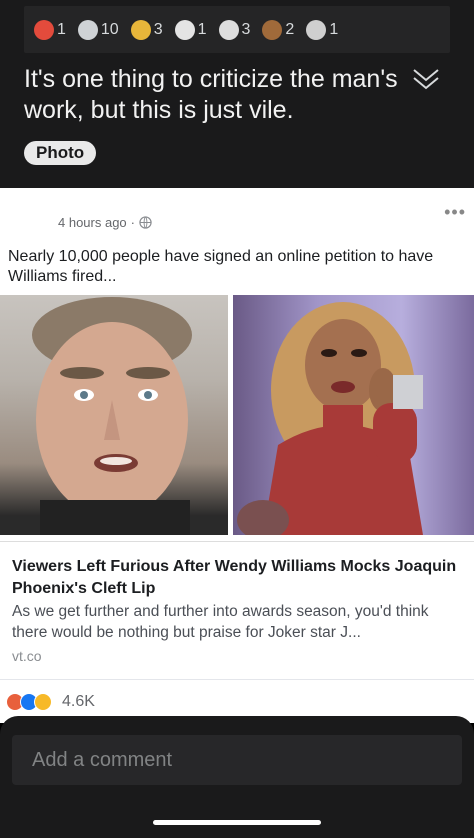  I want to click on wow-reaction-icon, so click(43, 701).